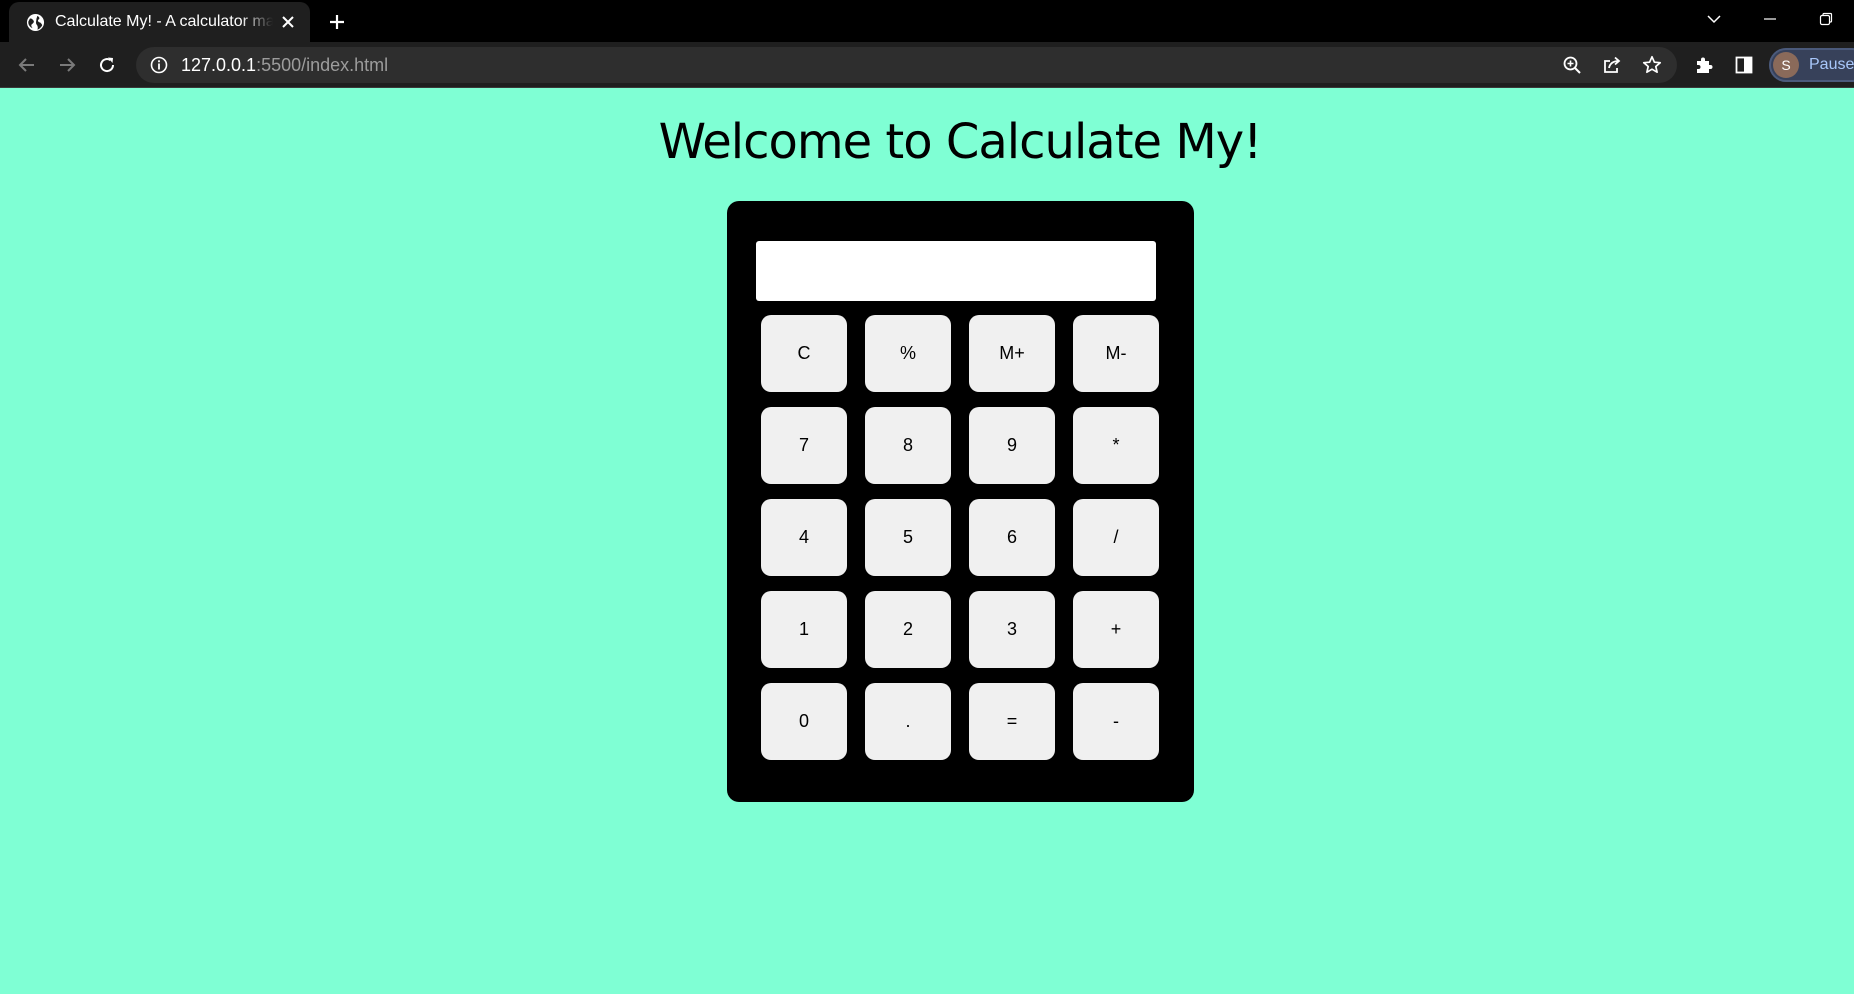 The width and height of the screenshot is (1854, 994). I want to click on side-panel-icon, so click(1744, 65).